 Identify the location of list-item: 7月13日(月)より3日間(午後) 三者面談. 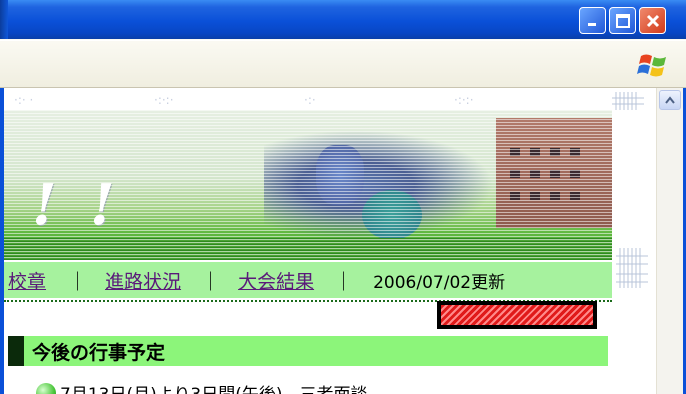
(201, 387).